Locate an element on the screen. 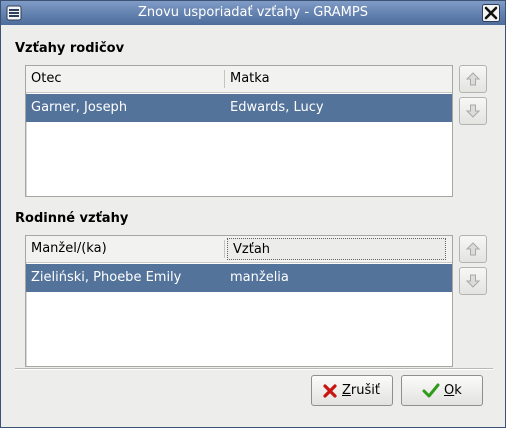 Image resolution: width=506 pixels, height=428 pixels. column-header-spouse: Manžel/(ka) is located at coordinates (125, 249).